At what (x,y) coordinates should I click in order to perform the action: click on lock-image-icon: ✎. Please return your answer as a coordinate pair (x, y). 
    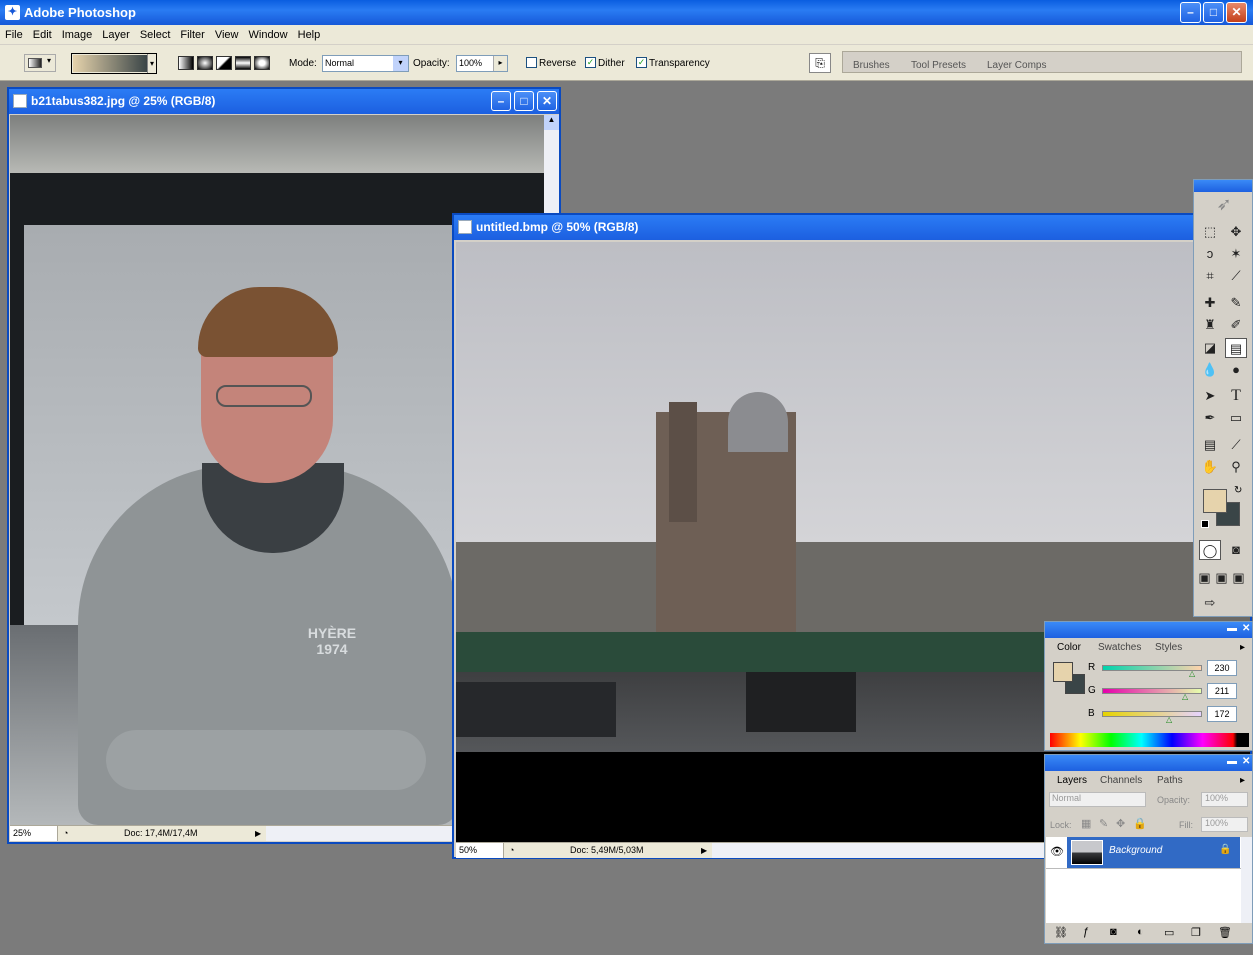
    Looking at the image, I should click on (1103, 823).